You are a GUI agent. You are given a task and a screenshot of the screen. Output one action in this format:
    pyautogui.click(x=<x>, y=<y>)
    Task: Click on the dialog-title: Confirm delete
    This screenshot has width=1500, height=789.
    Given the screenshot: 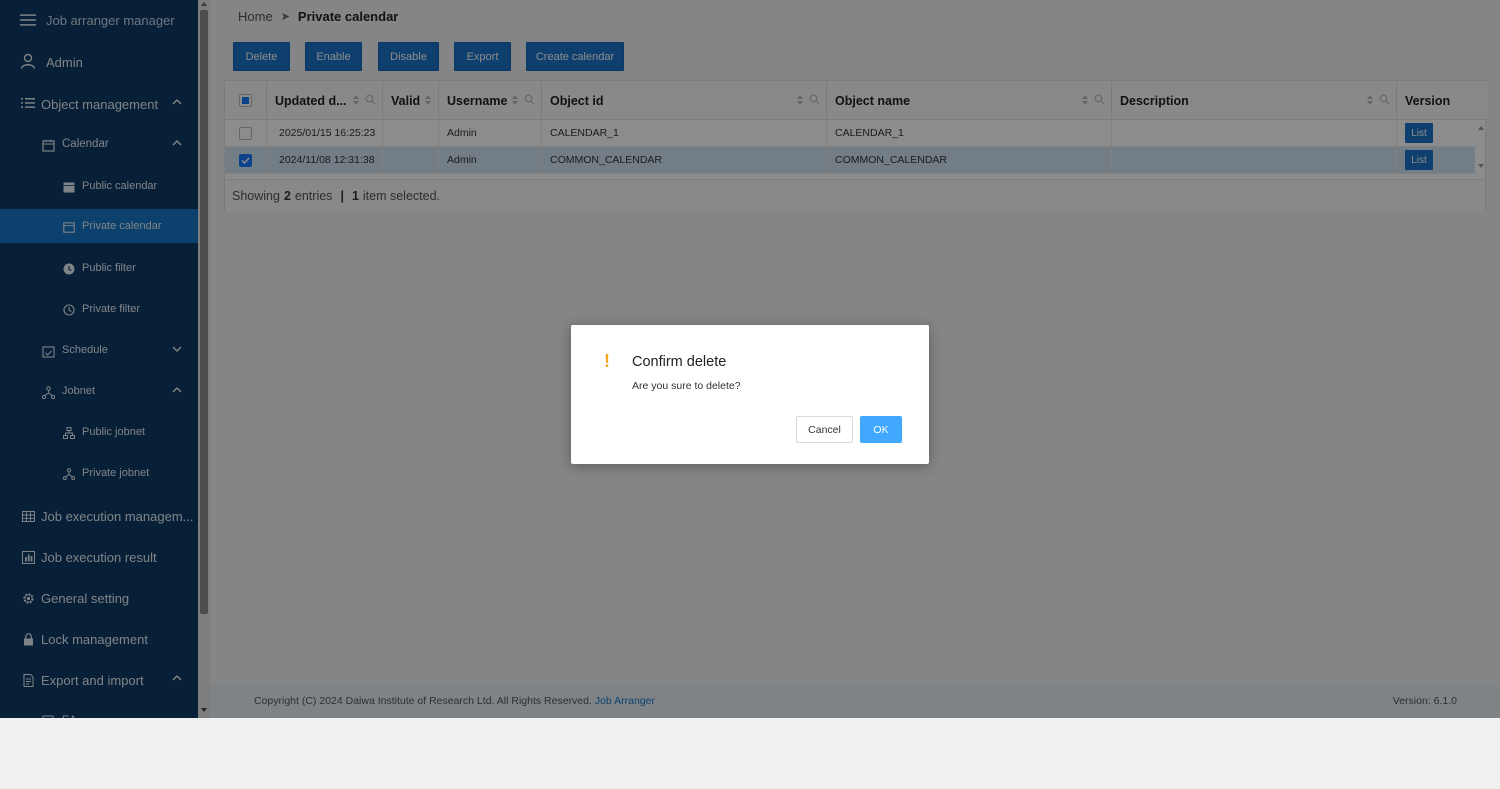 What is the action you would take?
    pyautogui.click(x=679, y=362)
    